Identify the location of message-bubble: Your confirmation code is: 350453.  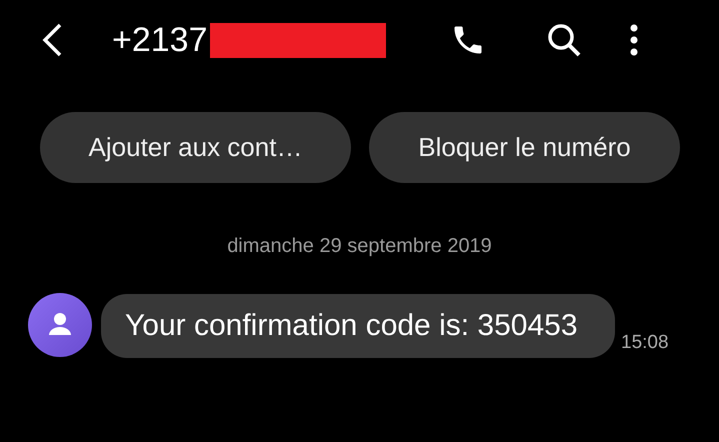
(358, 326).